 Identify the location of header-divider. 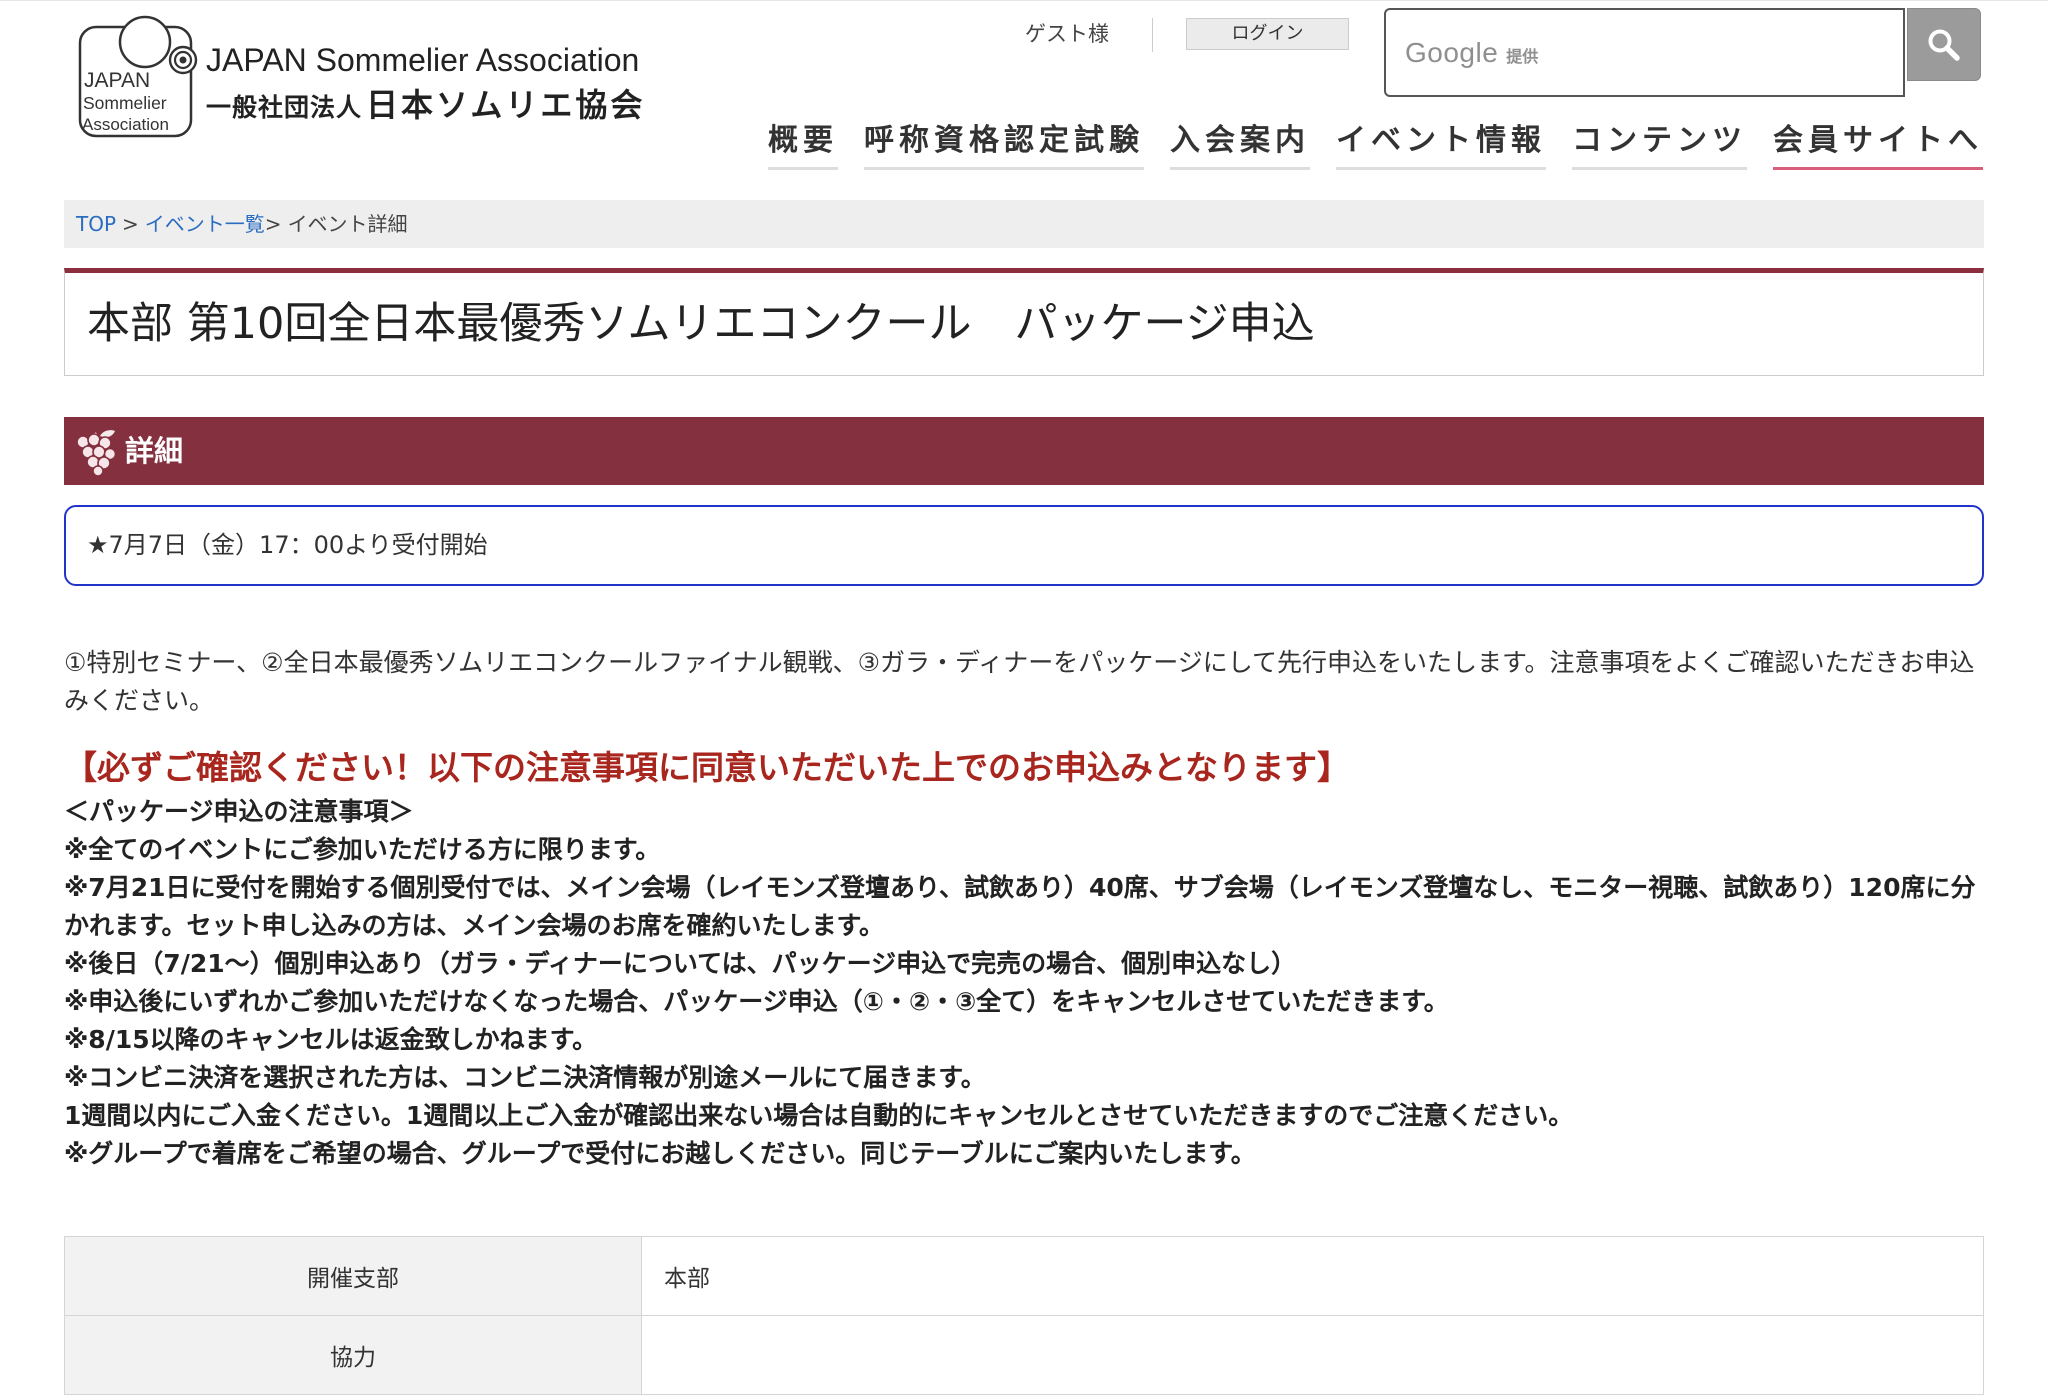
(1152, 35).